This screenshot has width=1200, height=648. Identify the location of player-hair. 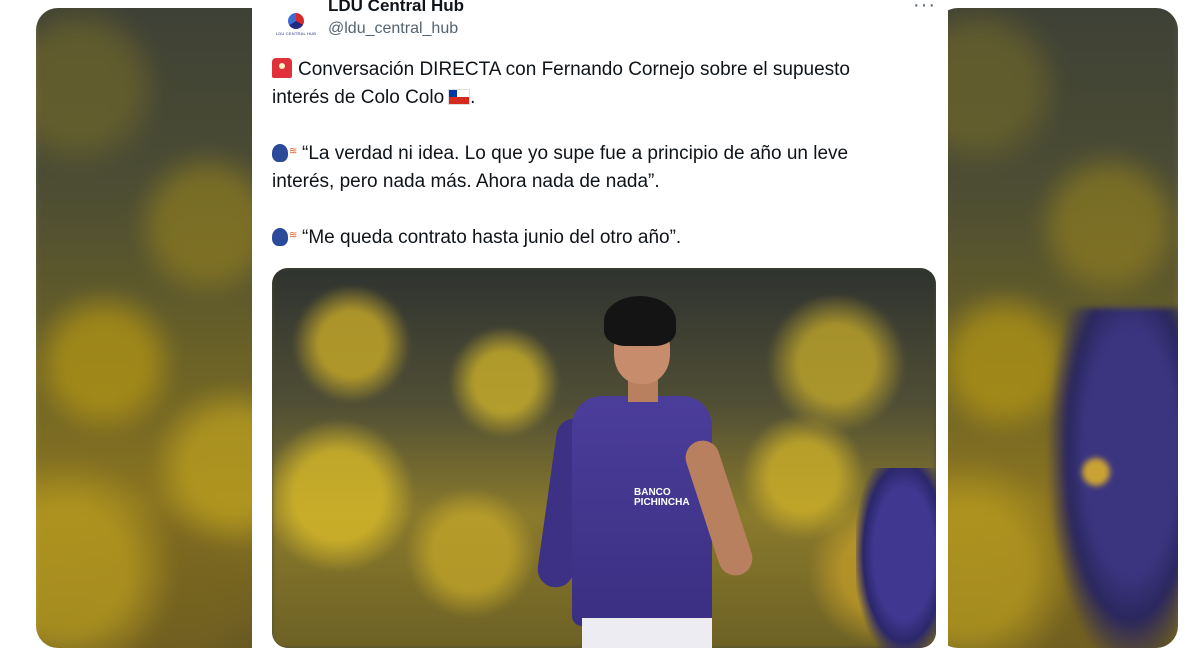
(640, 321).